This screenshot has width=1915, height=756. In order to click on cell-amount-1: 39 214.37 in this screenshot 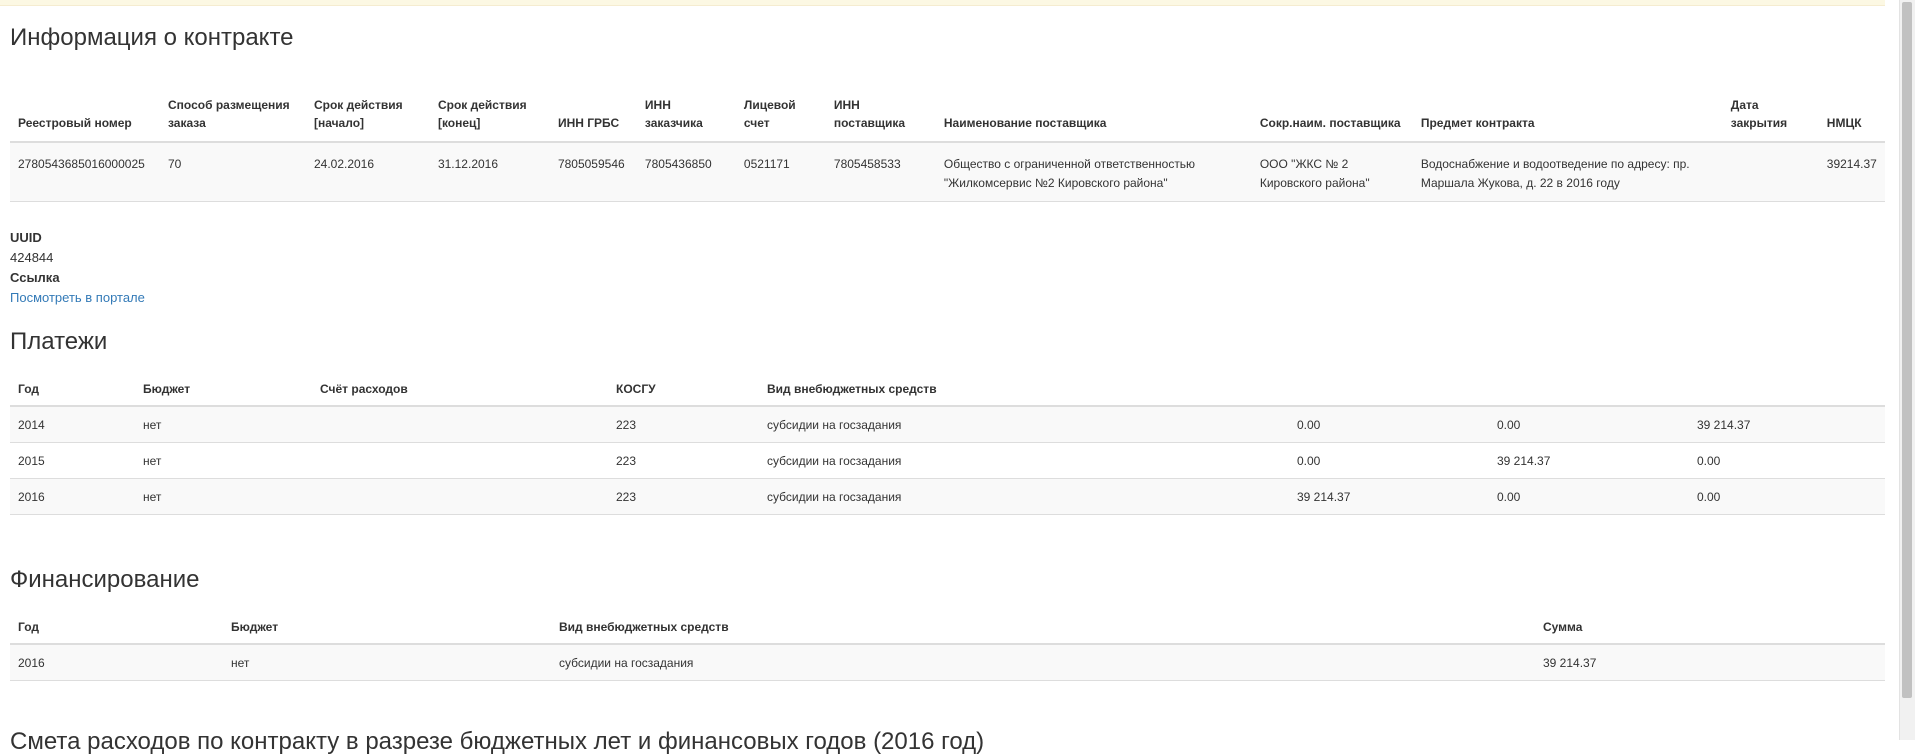, I will do `click(1389, 496)`.